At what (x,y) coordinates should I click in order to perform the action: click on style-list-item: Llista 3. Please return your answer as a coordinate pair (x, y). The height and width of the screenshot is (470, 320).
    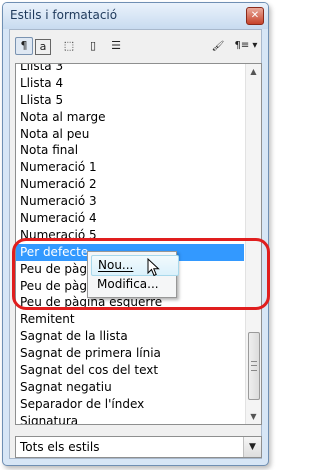
    Looking at the image, I should click on (130, 69).